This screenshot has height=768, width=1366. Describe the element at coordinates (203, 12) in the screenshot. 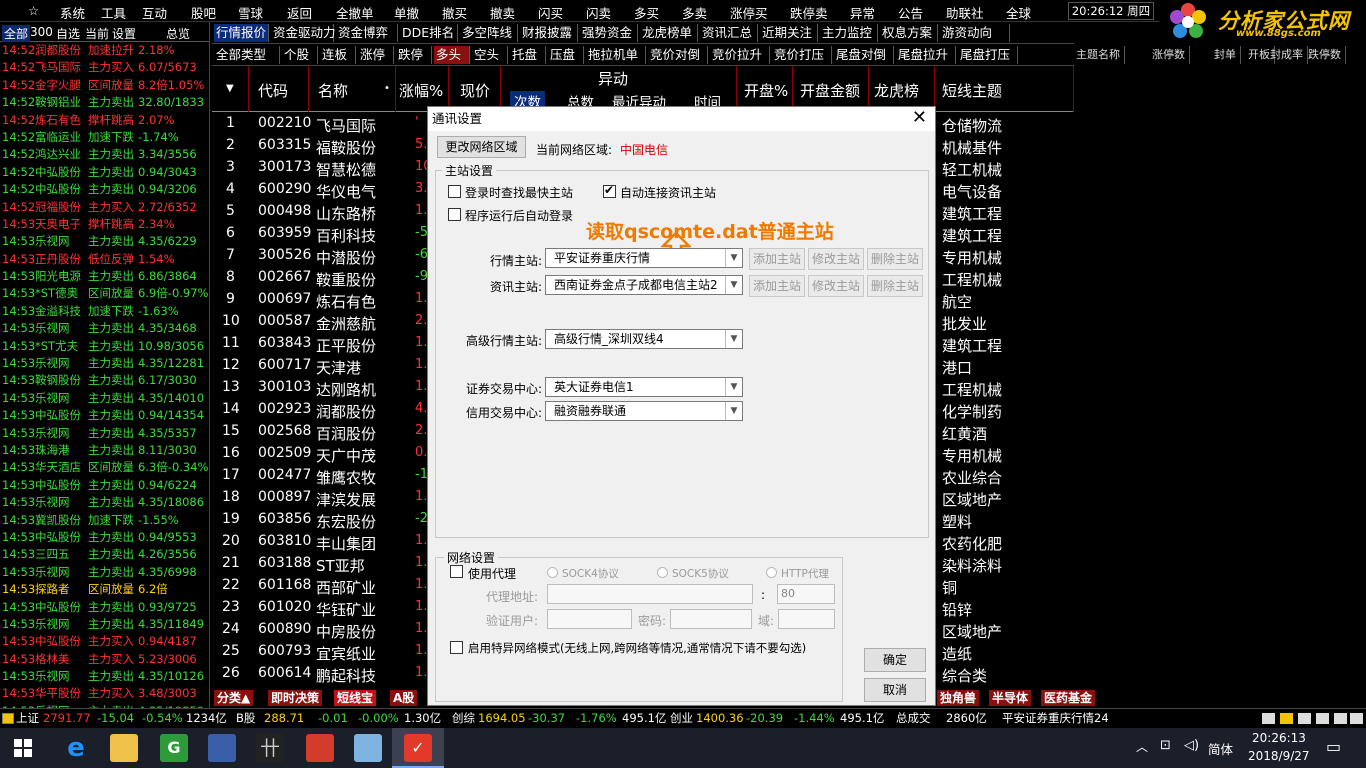

I see `menu-item: 股吧` at that location.